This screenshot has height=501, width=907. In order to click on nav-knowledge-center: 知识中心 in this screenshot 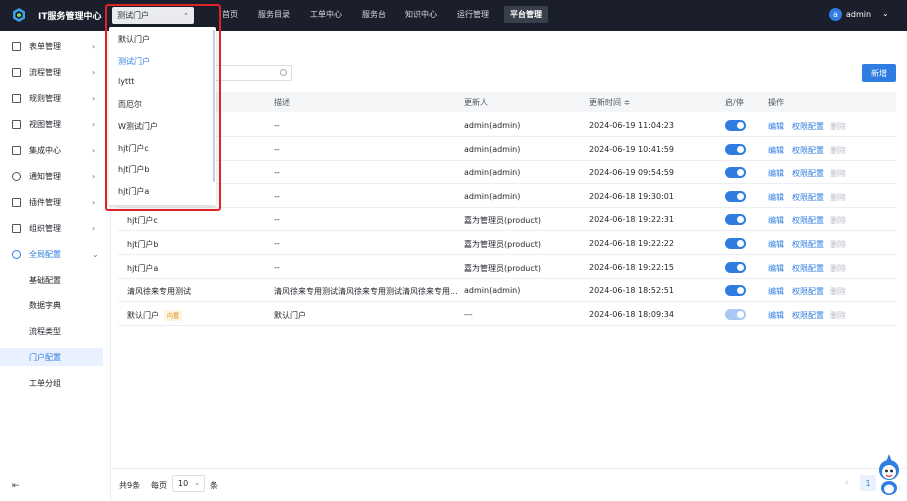, I will do `click(421, 14)`.